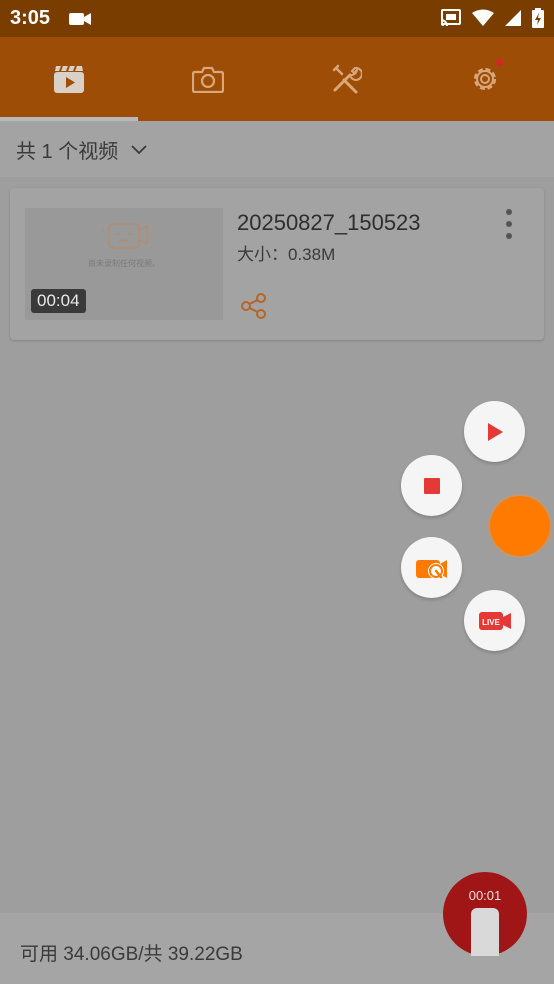 This screenshot has width=554, height=984. I want to click on floating-record-ball, so click(520, 526).